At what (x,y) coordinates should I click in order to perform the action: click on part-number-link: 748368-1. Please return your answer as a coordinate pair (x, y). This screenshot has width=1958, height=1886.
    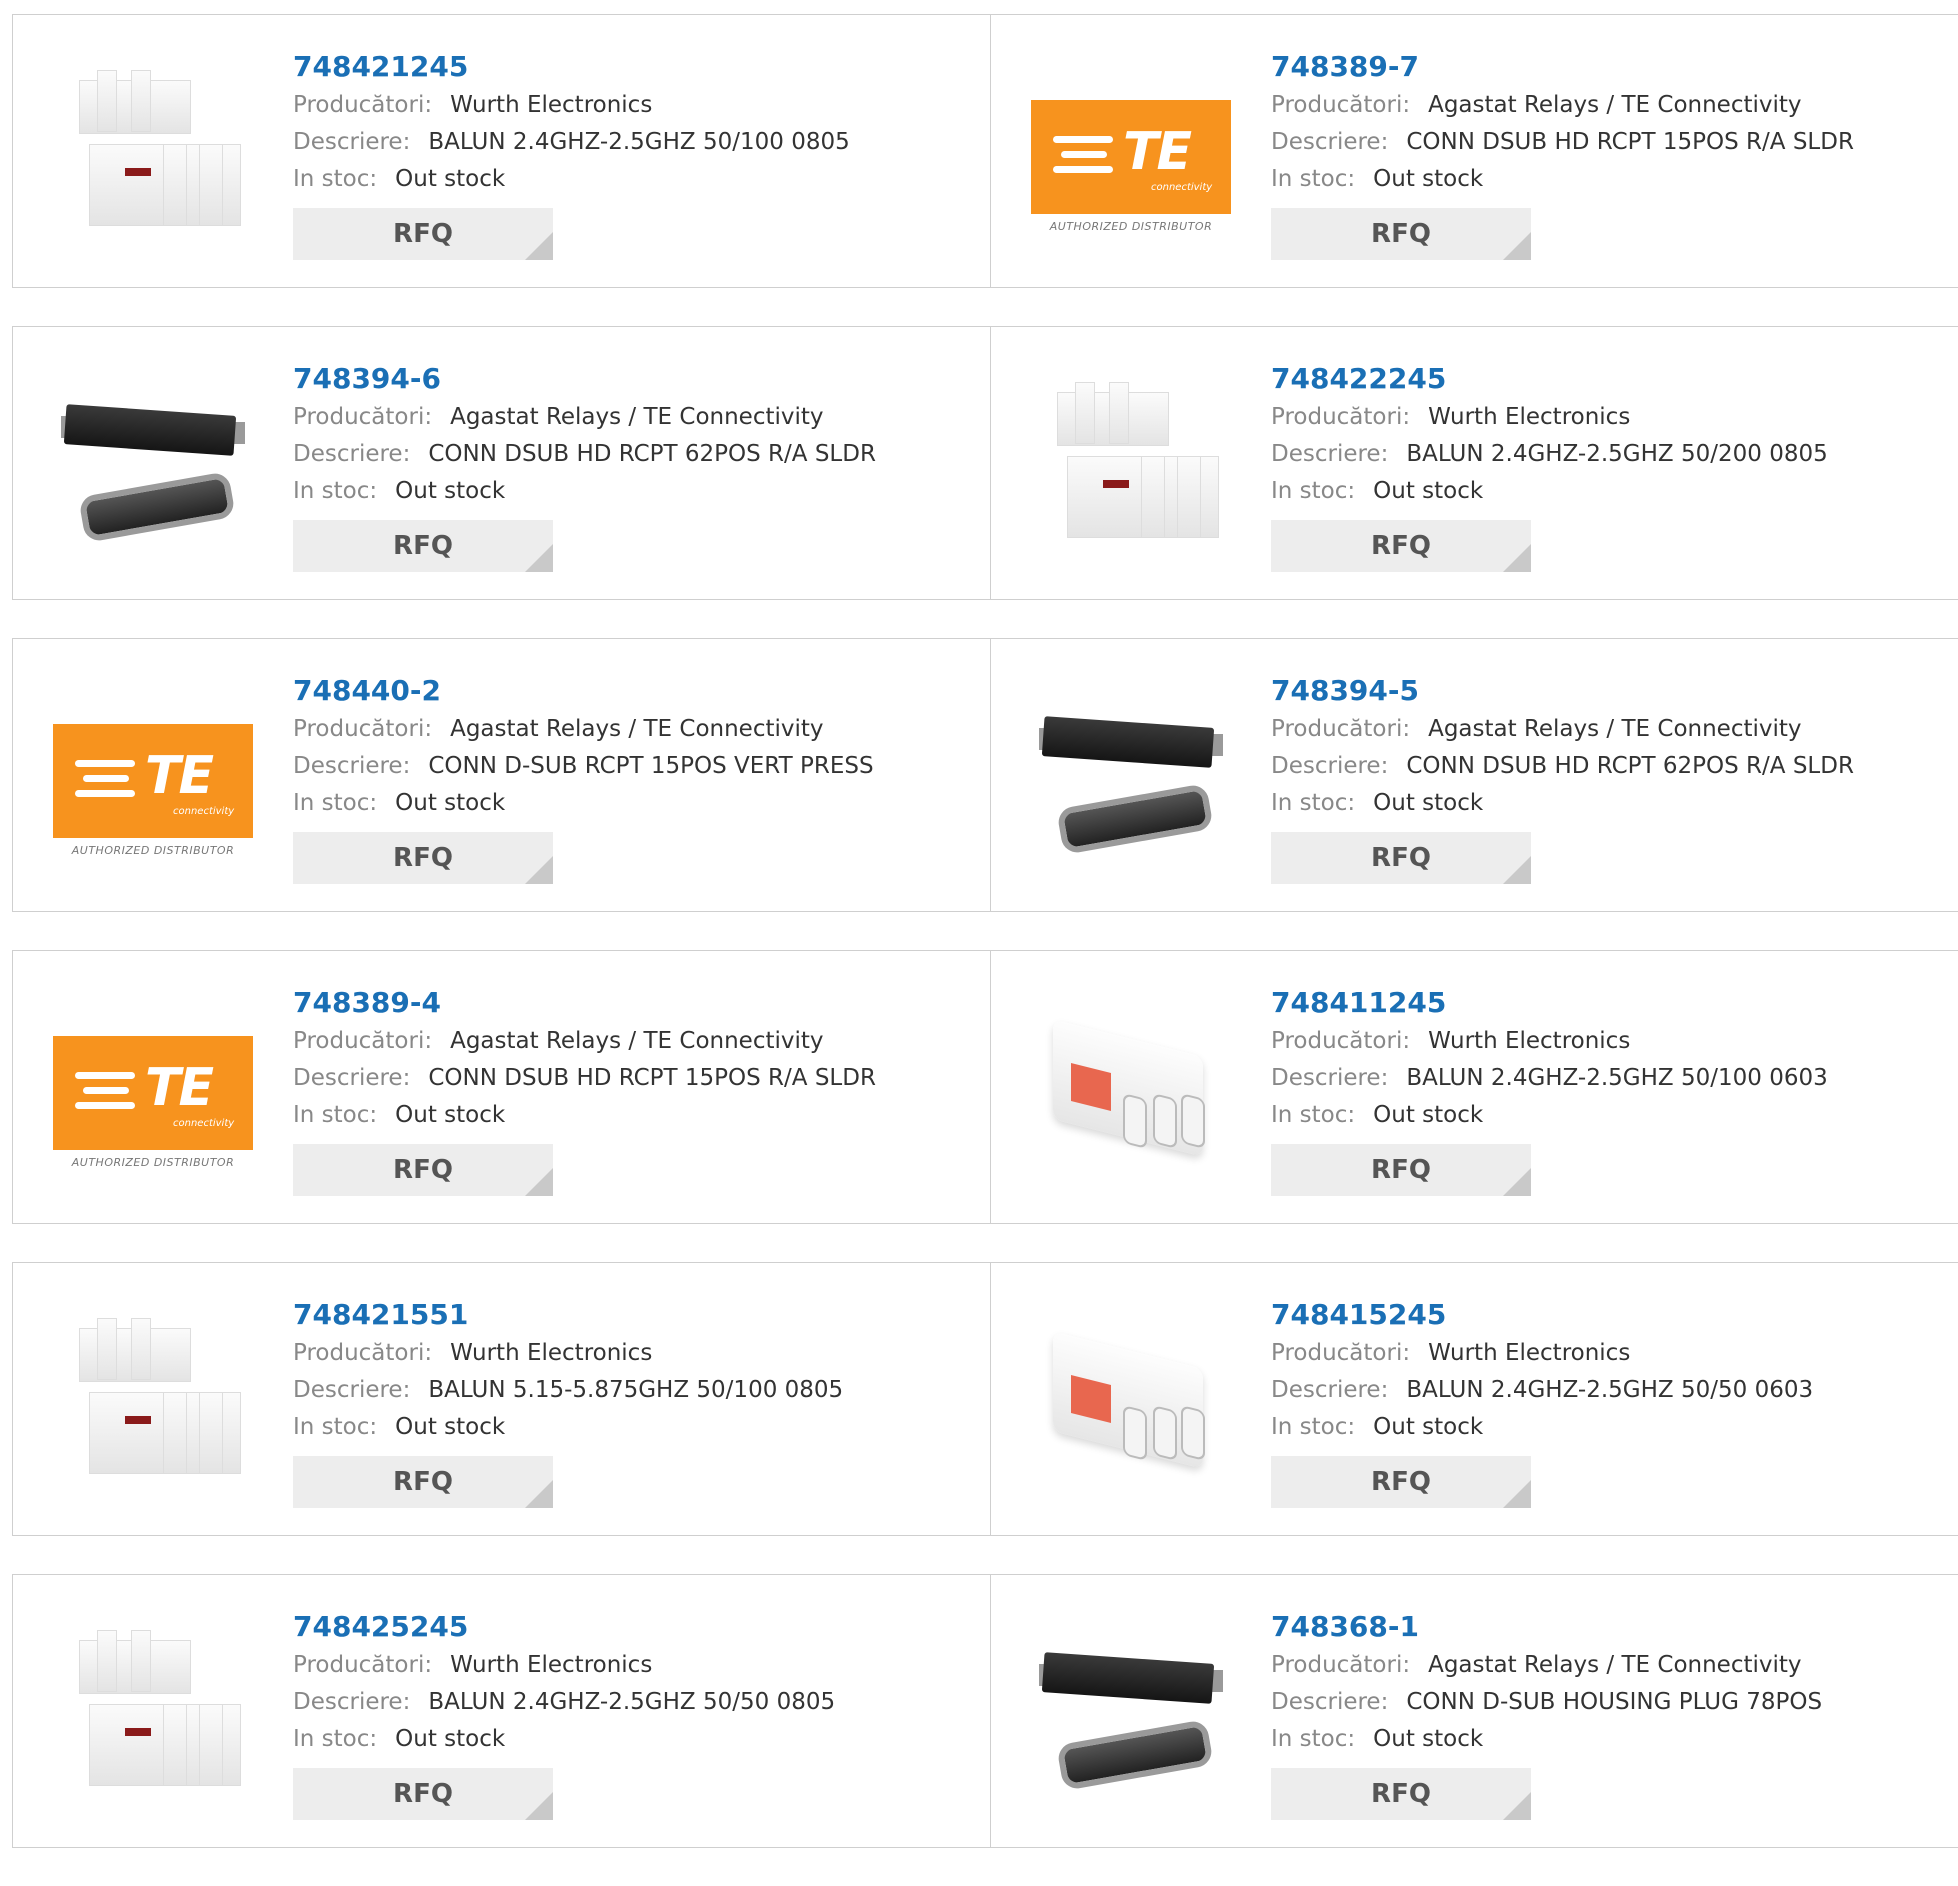
    Looking at the image, I should click on (1546, 1627).